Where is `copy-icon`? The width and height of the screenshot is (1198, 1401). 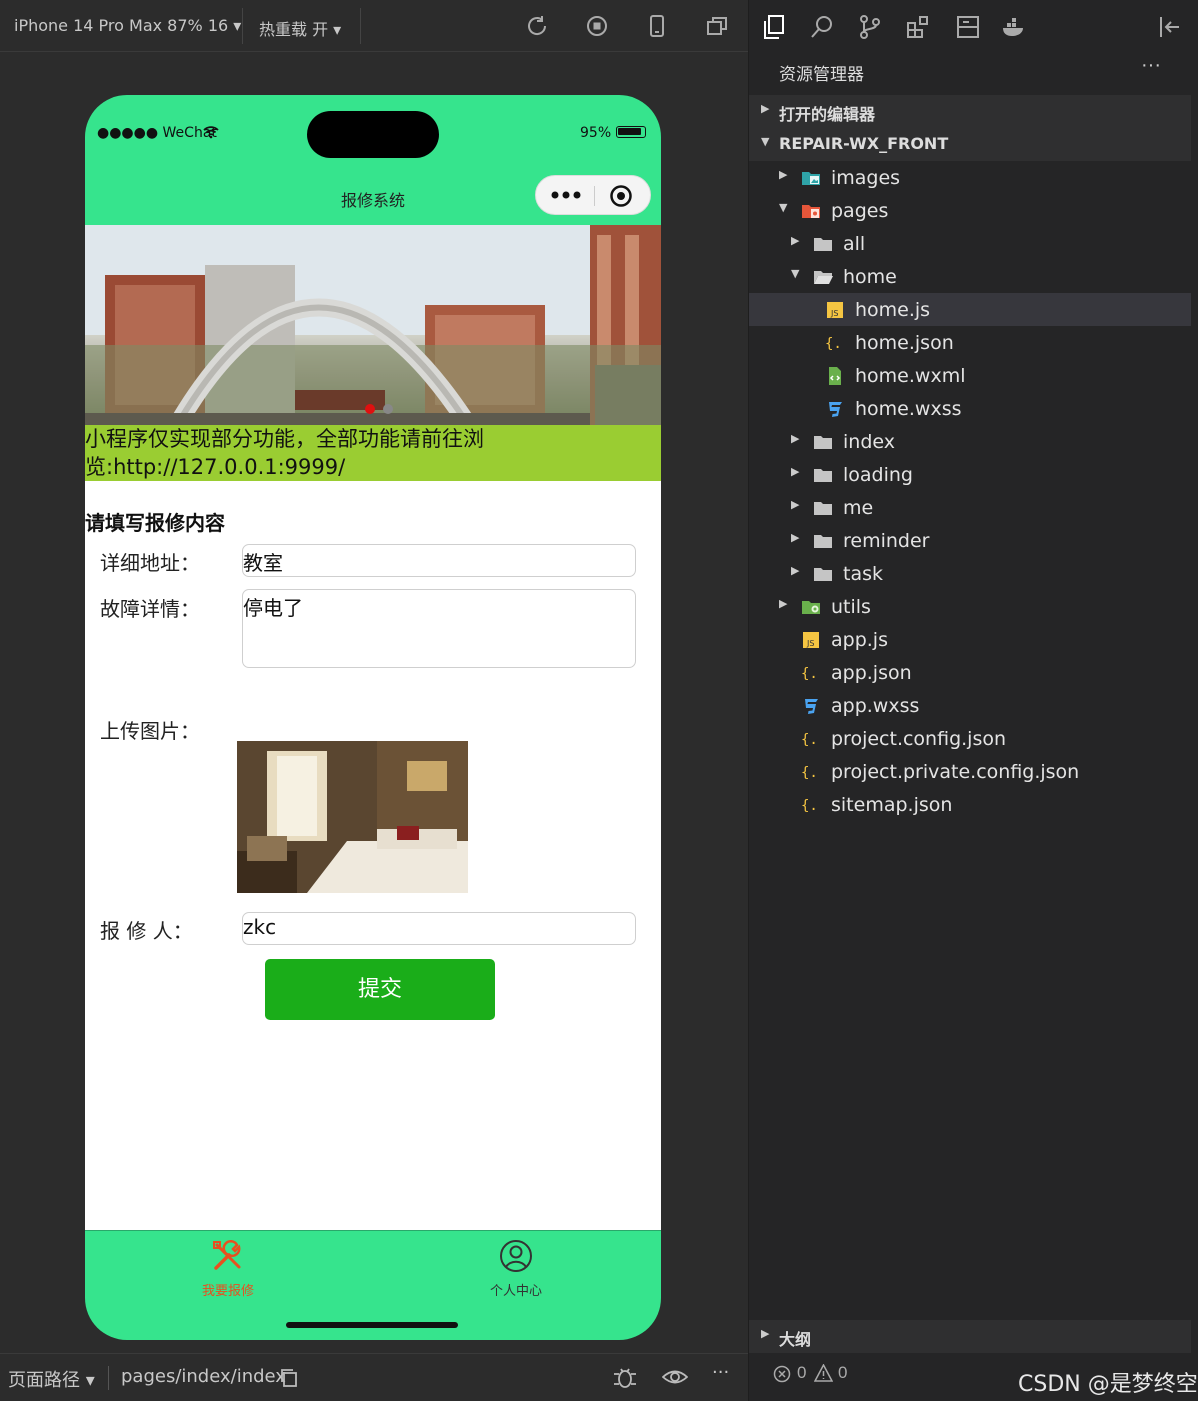
copy-icon is located at coordinates (289, 1378).